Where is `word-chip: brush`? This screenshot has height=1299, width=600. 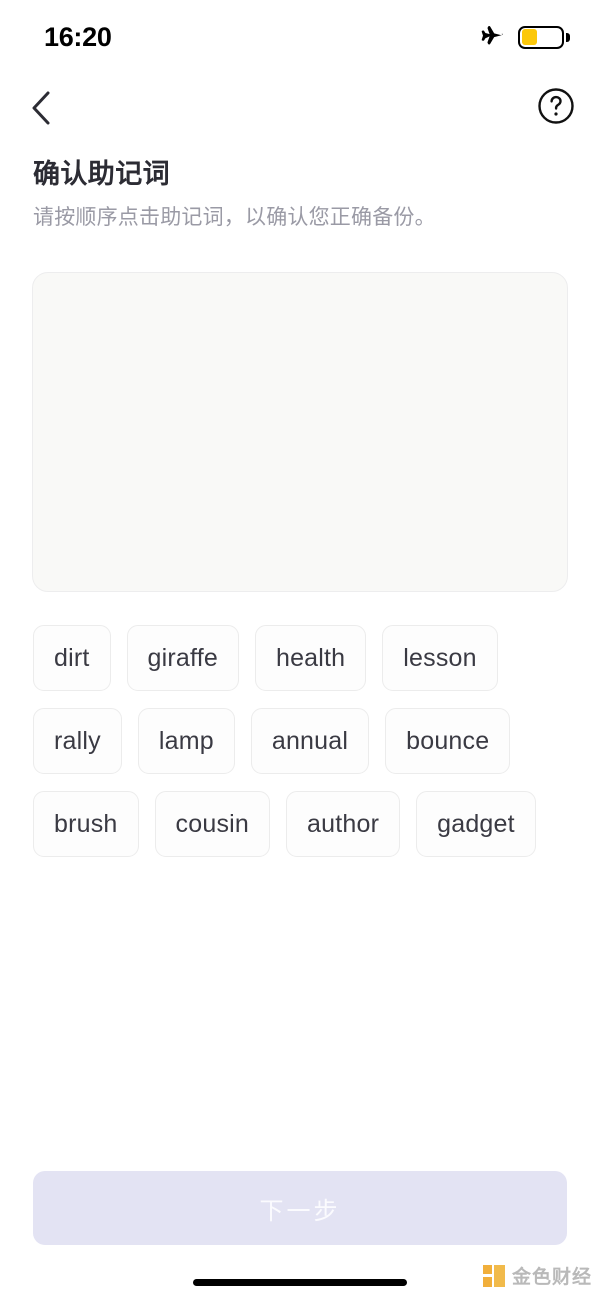 word-chip: brush is located at coordinates (86, 824).